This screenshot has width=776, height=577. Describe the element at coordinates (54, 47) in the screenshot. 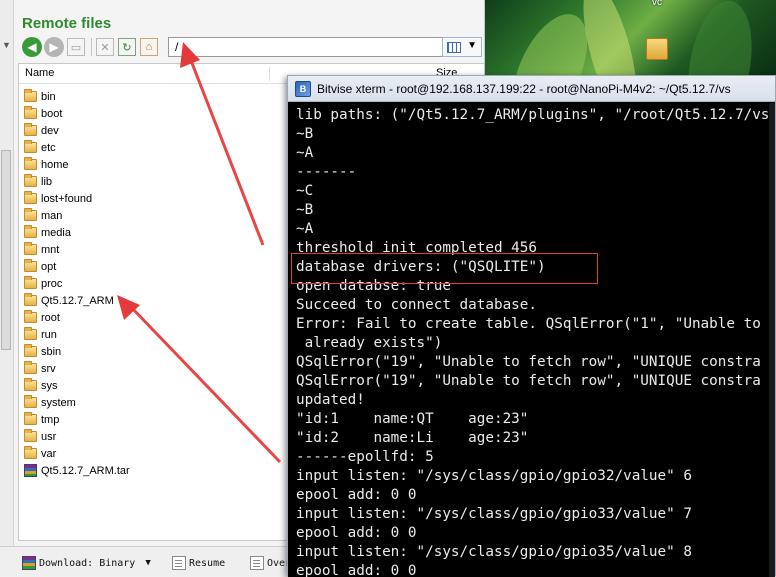

I see `forward-icon: ▶` at that location.